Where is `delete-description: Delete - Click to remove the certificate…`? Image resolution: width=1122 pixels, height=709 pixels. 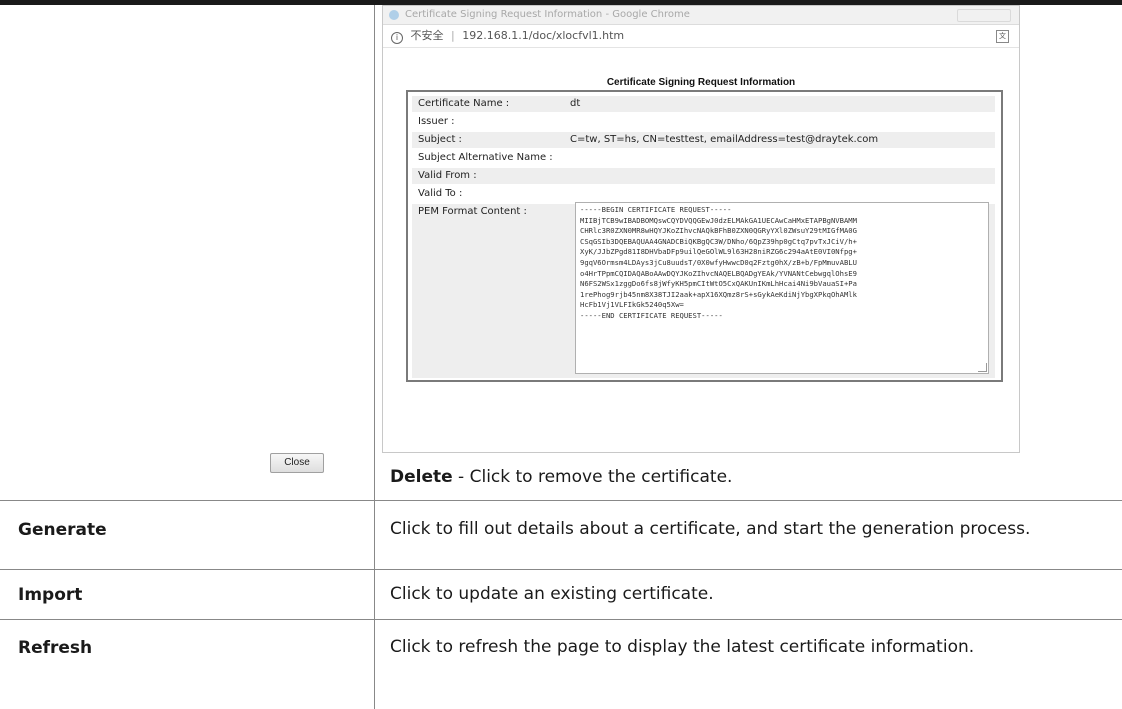
delete-description: Delete - Click to remove the certificate… is located at coordinates (561, 477).